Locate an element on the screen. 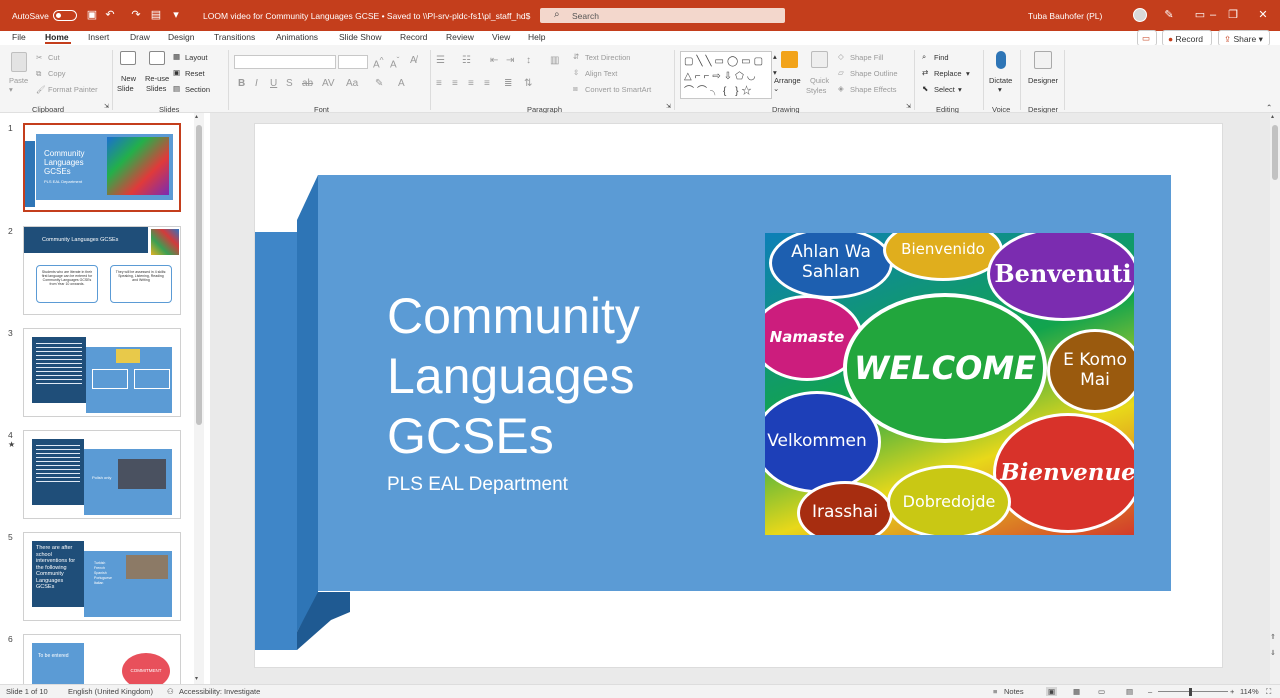 The height and width of the screenshot is (698, 1280). quick-styles-icon is located at coordinates (819, 59).